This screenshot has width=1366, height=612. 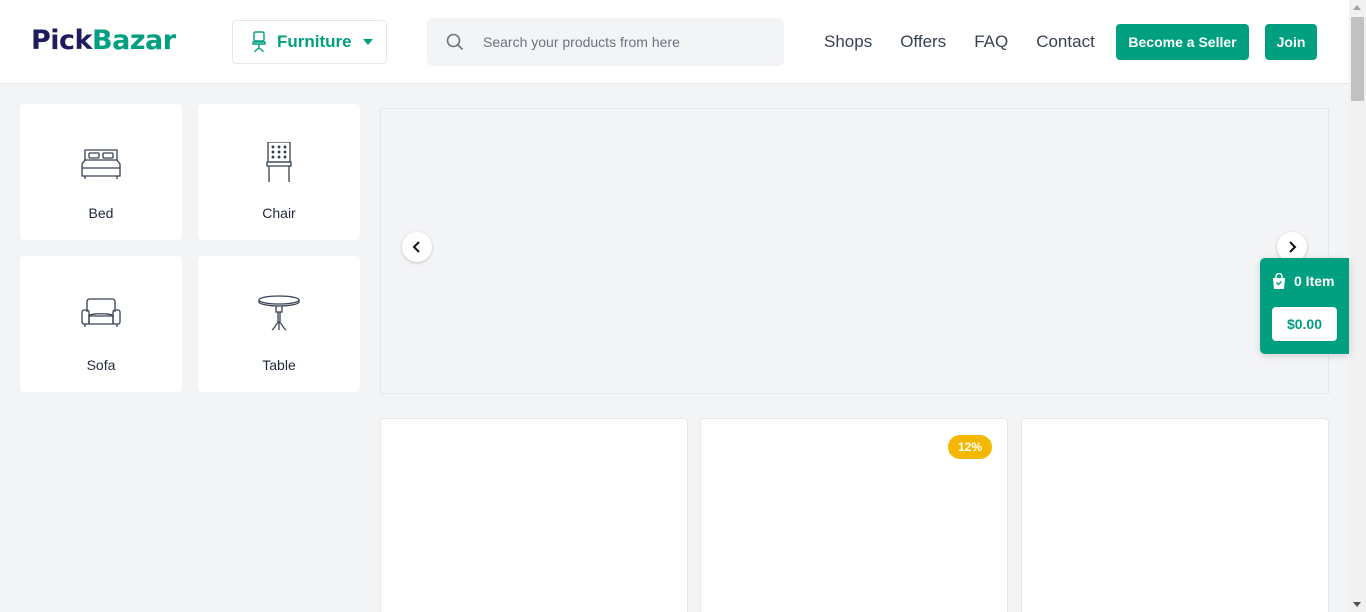 What do you see at coordinates (1357, 59) in the screenshot?
I see `scroll-thumb` at bounding box center [1357, 59].